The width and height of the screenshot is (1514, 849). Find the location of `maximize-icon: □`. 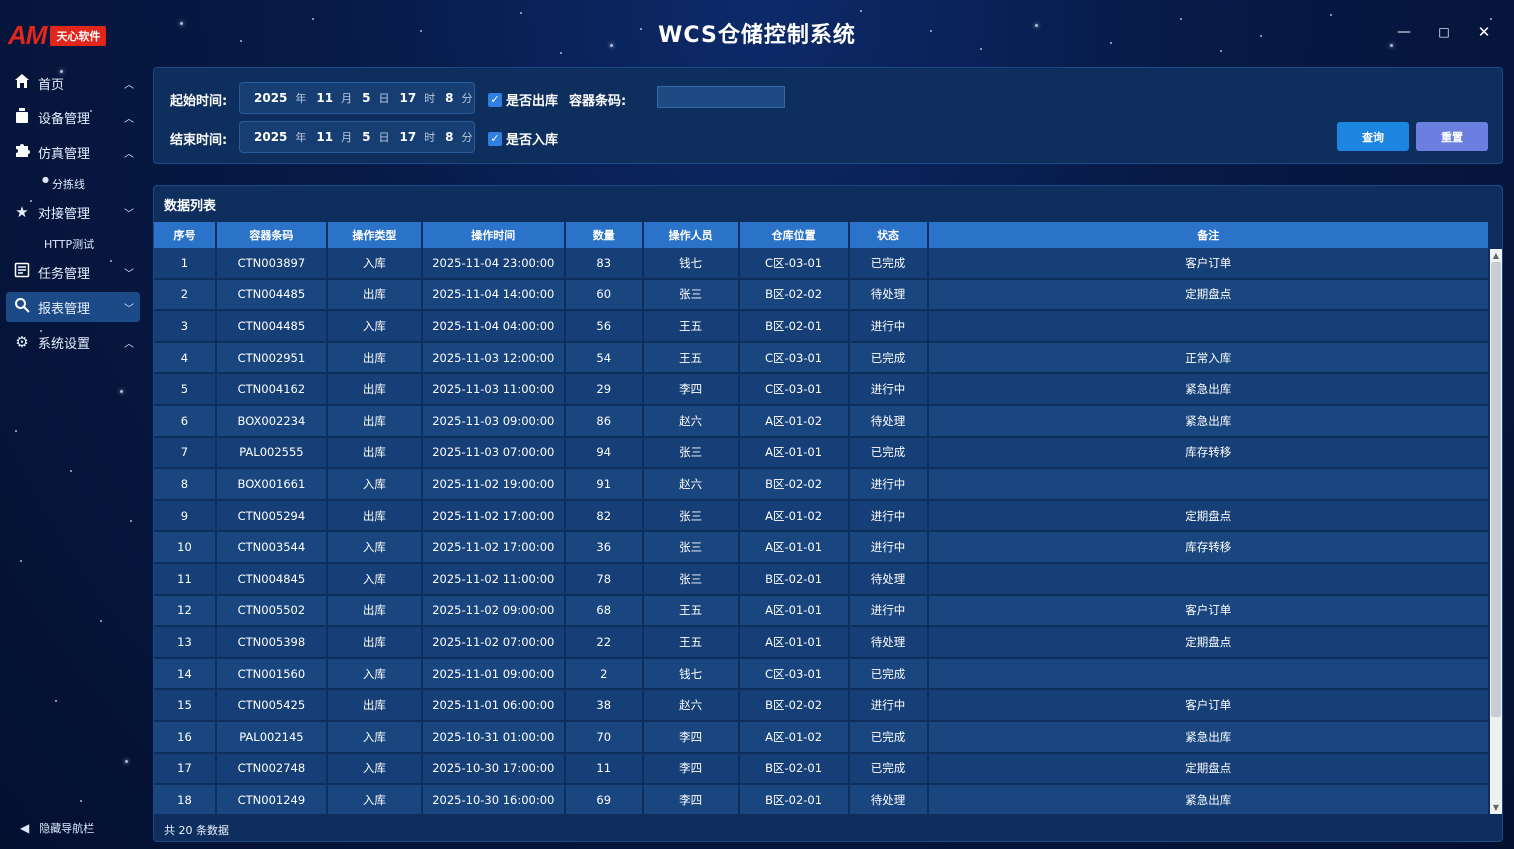

maximize-icon: □ is located at coordinates (1444, 32).